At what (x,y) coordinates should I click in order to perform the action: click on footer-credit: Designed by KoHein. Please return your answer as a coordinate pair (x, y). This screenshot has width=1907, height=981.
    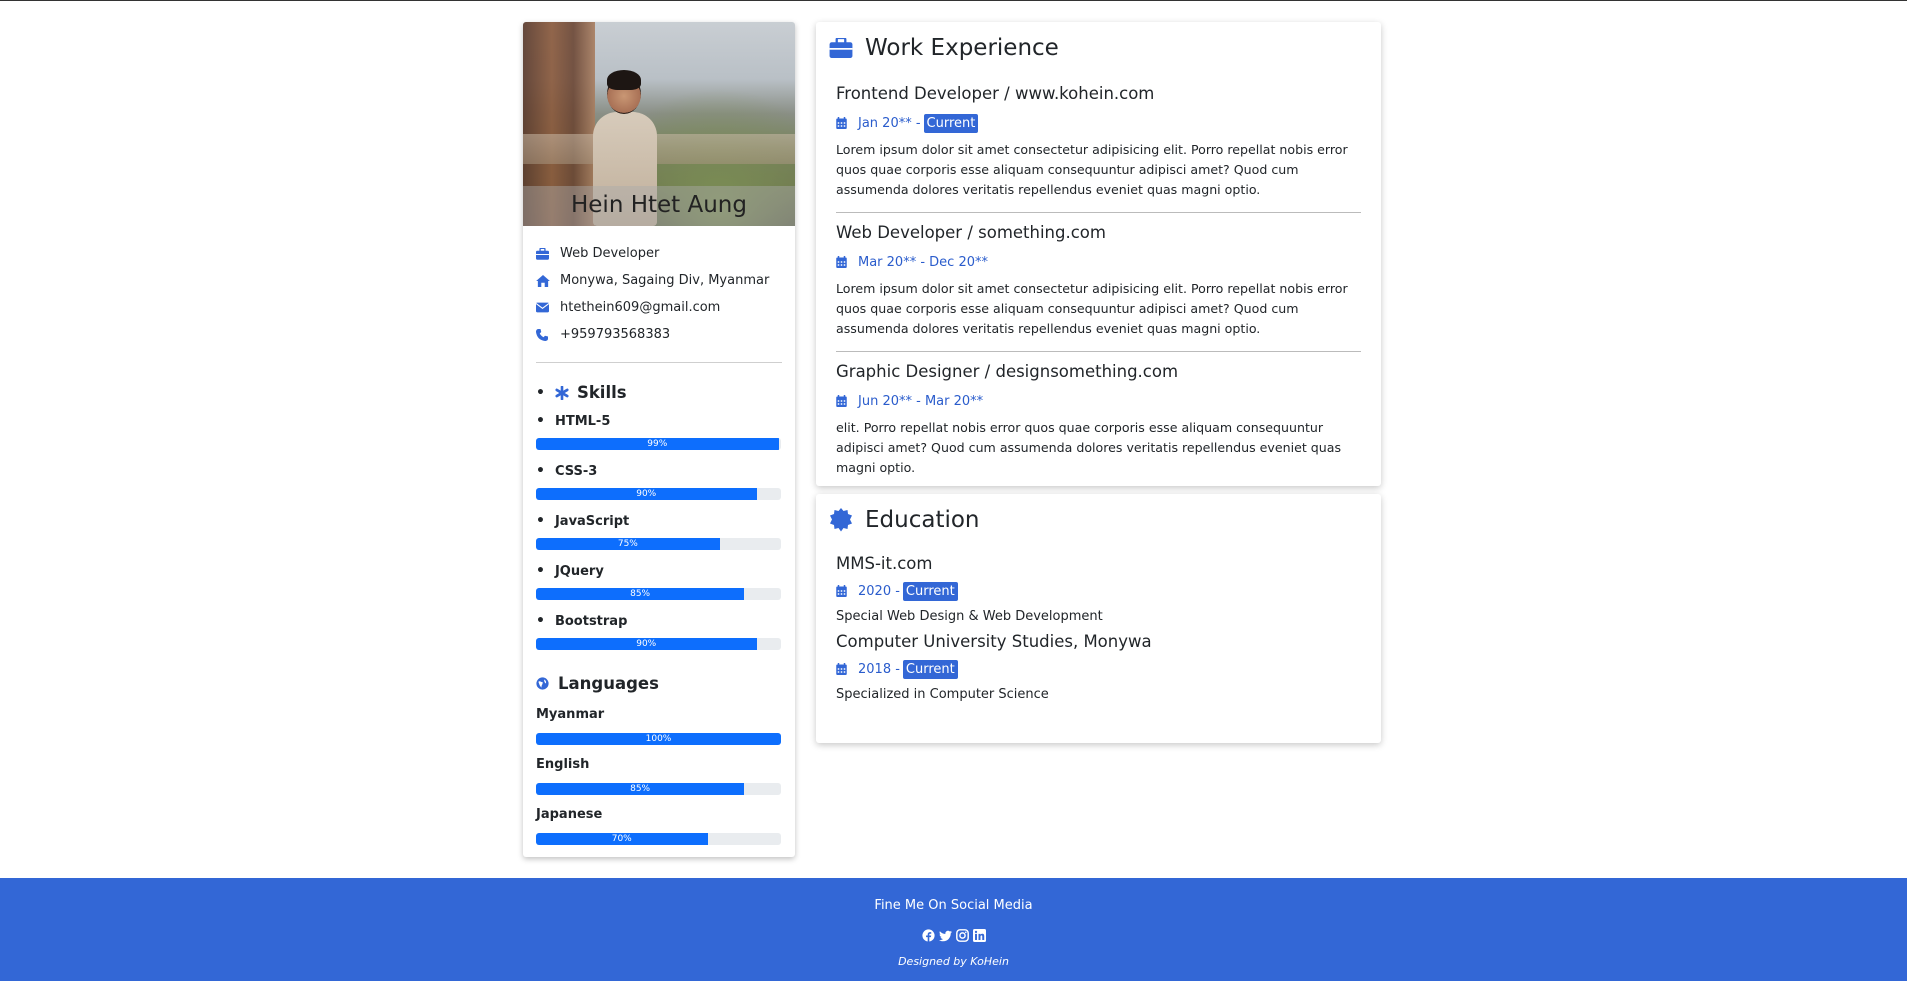
    Looking at the image, I should click on (953, 961).